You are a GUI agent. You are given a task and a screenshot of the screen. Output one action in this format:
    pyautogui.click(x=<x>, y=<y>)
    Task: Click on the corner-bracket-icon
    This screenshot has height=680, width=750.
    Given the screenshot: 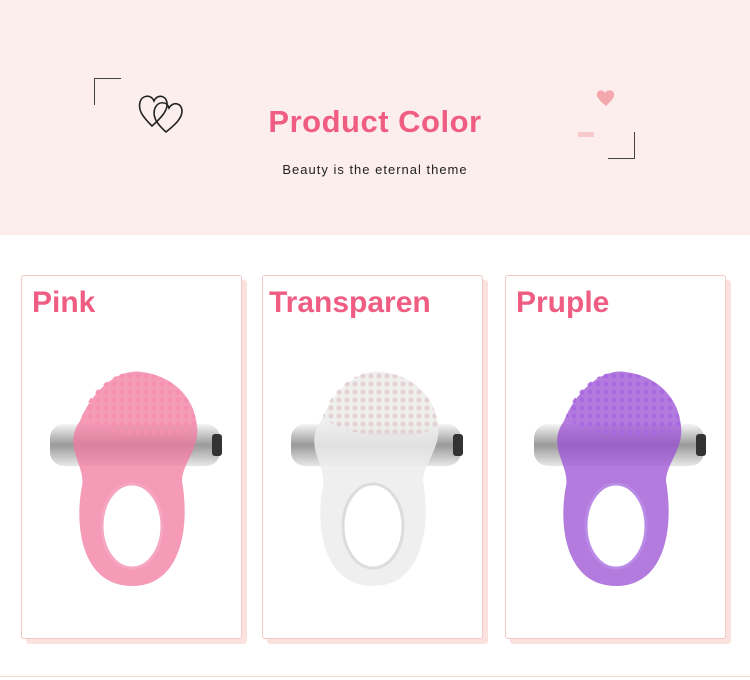 What is the action you would take?
    pyautogui.click(x=107, y=91)
    